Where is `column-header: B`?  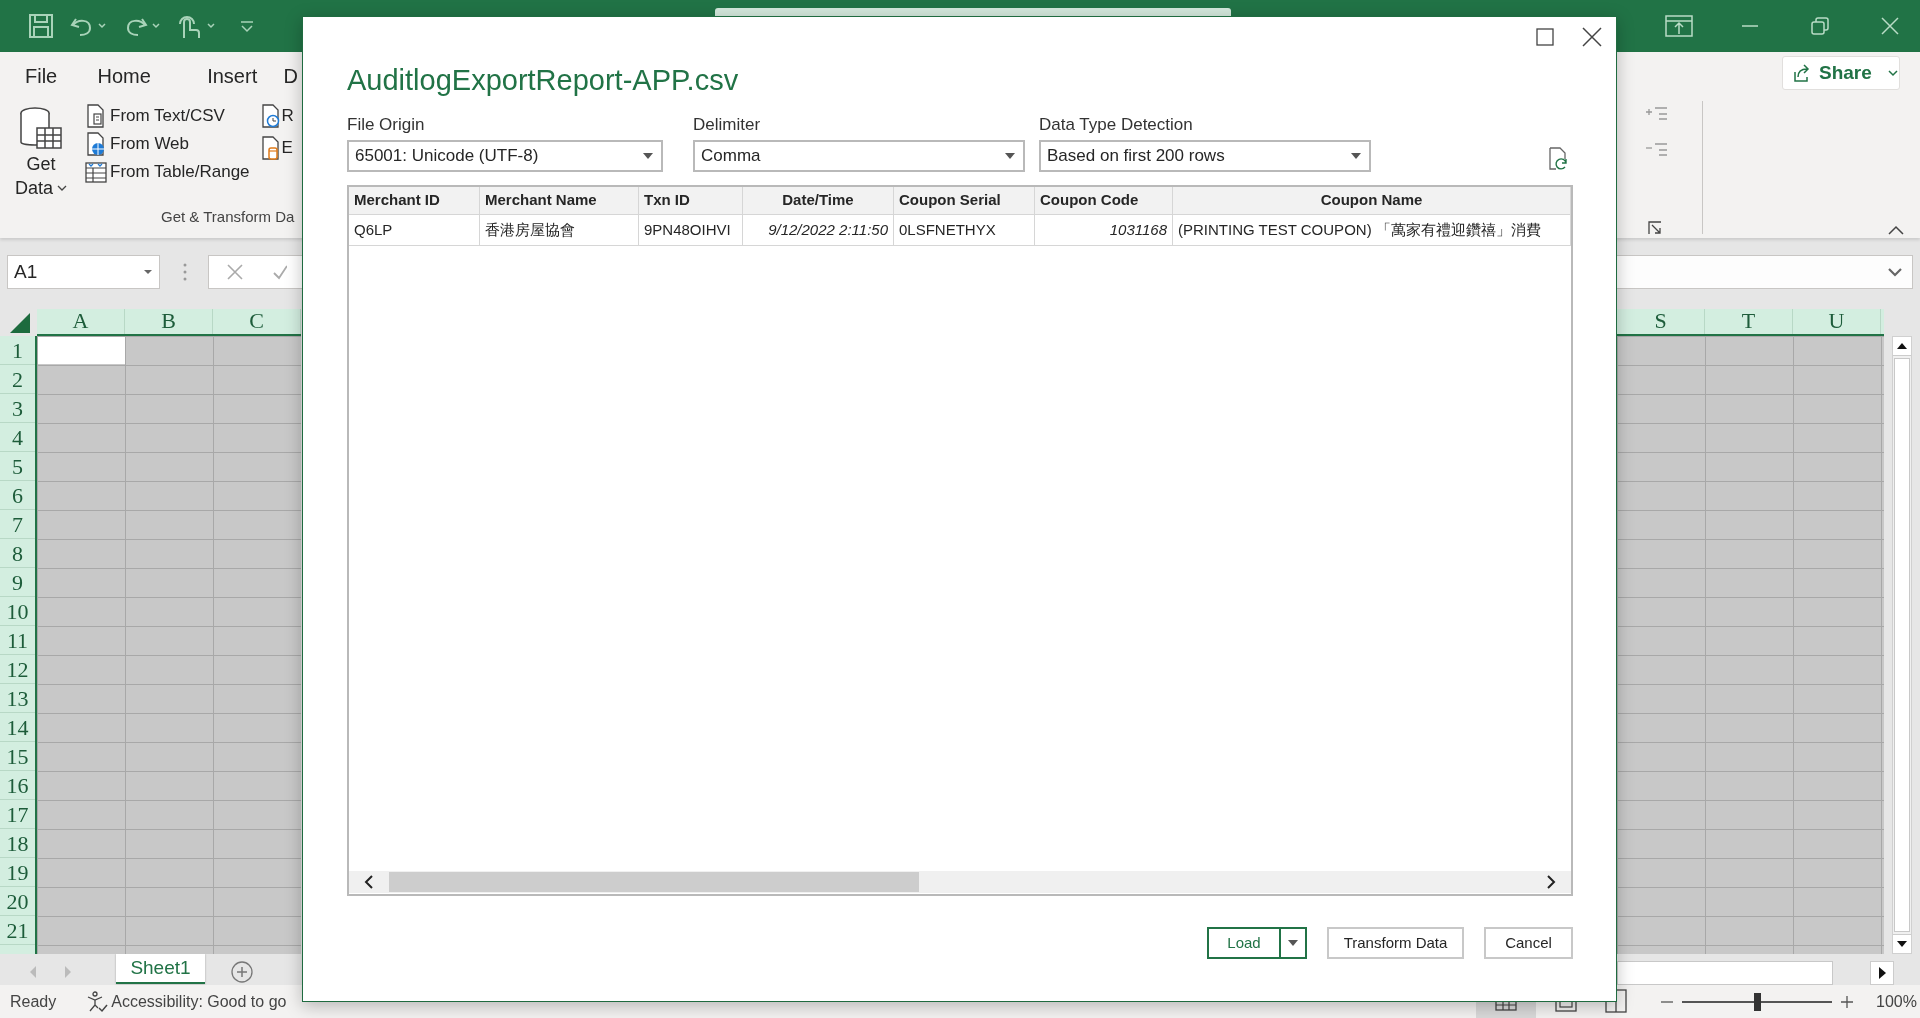 column-header: B is located at coordinates (169, 321).